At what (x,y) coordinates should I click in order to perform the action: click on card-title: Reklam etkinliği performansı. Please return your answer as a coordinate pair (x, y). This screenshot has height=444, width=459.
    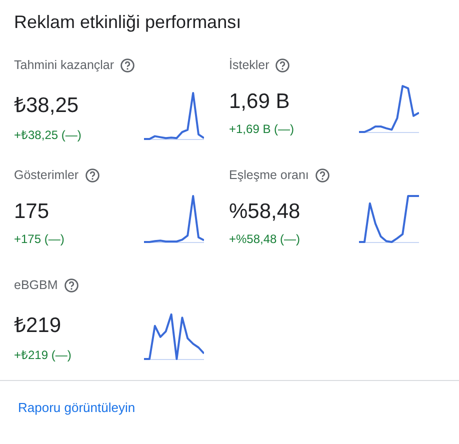
    Looking at the image, I should click on (127, 23).